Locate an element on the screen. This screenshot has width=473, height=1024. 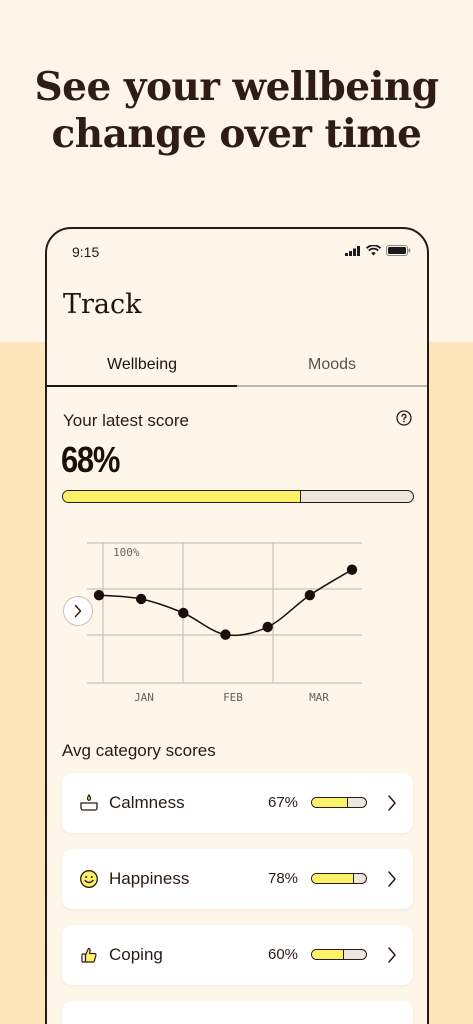
status-icons is located at coordinates (378, 250).